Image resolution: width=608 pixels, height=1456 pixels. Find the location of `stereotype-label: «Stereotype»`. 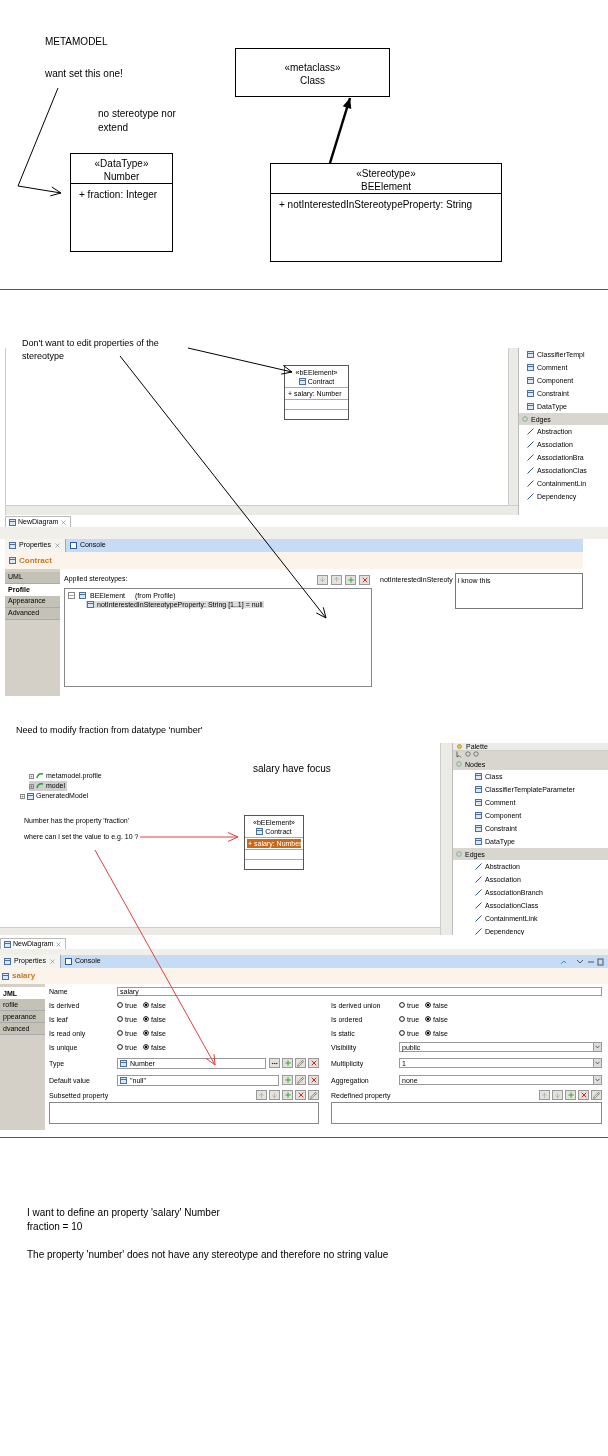

stereotype-label: «Stereotype» is located at coordinates (386, 173).